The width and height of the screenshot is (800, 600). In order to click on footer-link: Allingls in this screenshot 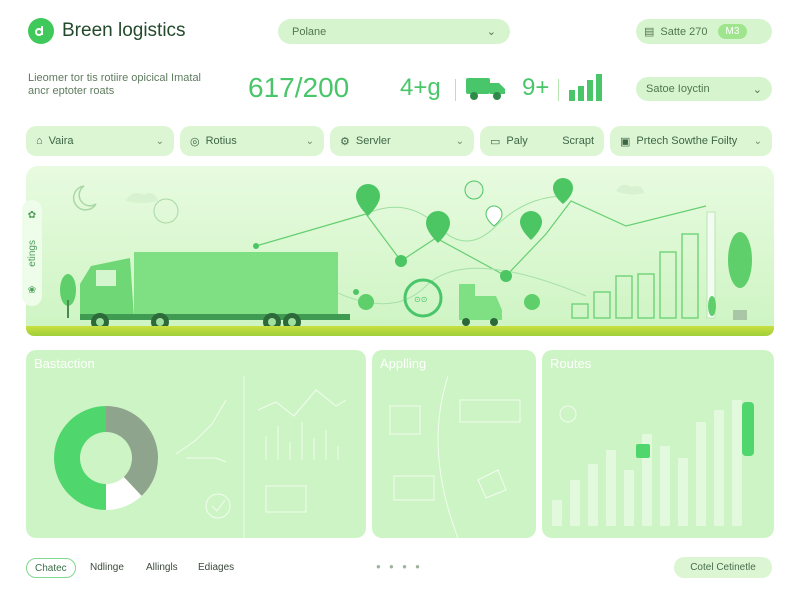, I will do `click(162, 567)`.